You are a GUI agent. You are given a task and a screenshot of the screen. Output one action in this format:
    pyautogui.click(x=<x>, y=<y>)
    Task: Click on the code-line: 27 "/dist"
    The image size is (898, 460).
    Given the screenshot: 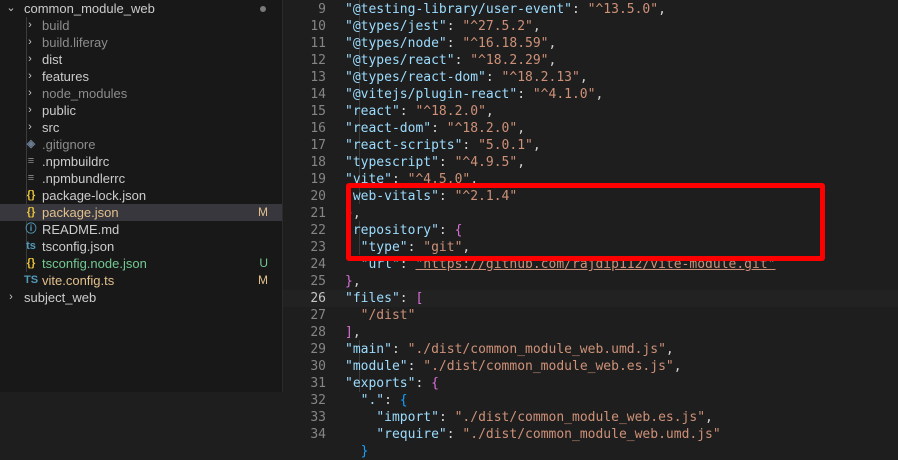 What is the action you would take?
    pyautogui.click(x=590, y=315)
    